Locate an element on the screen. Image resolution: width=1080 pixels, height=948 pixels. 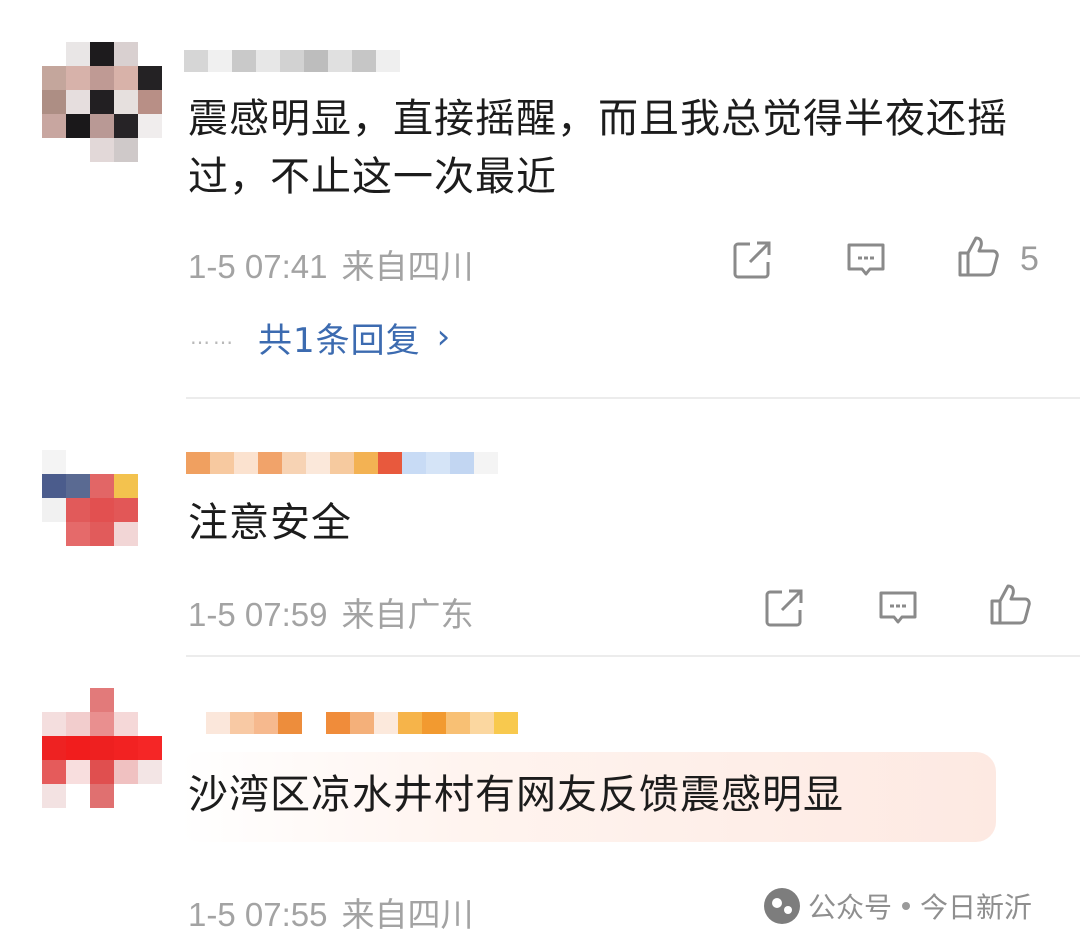
comment-text: 震感明显，直接摇醒，而且我总觉得半夜还摇过，不止这一次最近 is located at coordinates (598, 148).